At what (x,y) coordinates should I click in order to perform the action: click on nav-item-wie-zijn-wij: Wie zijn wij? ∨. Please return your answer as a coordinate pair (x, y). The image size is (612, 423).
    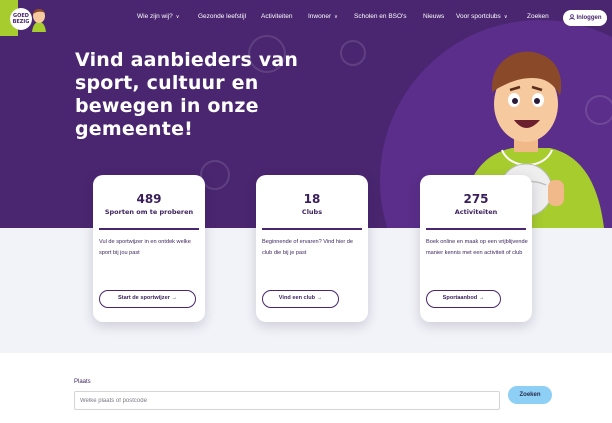
    Looking at the image, I should click on (158, 16).